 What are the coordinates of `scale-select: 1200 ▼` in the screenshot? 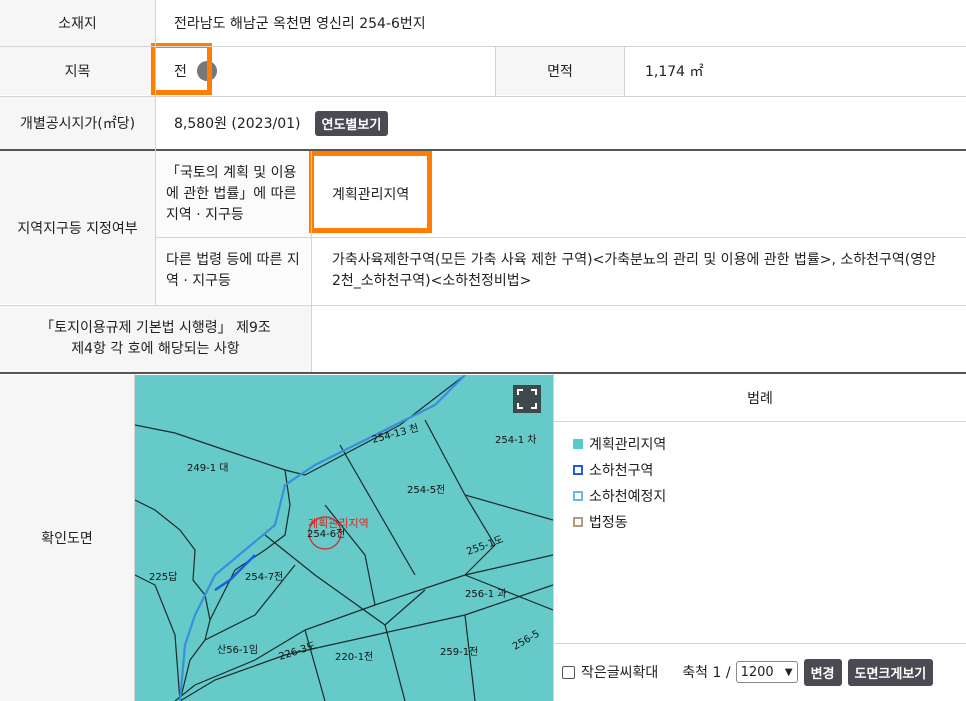 It's located at (766, 672).